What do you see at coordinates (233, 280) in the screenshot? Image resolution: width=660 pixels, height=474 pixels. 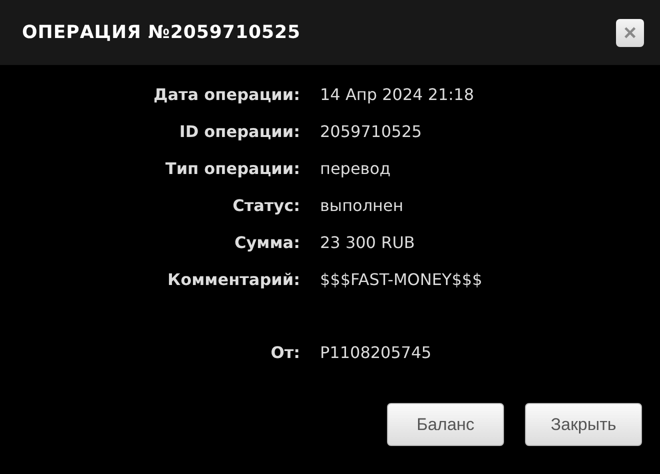 I see `field-label: Комментарий:` at bounding box center [233, 280].